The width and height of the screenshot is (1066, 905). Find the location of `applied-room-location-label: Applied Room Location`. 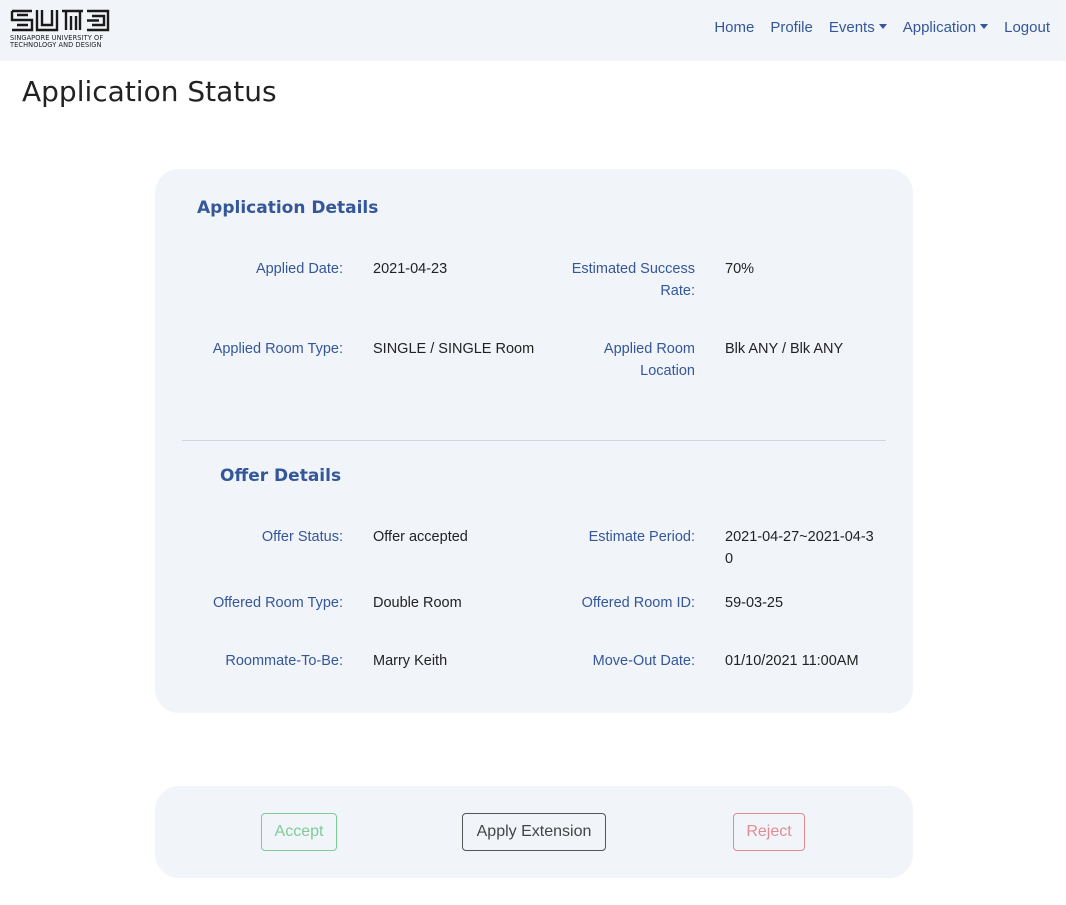

applied-room-location-label: Applied Room Location is located at coordinates (649, 360).